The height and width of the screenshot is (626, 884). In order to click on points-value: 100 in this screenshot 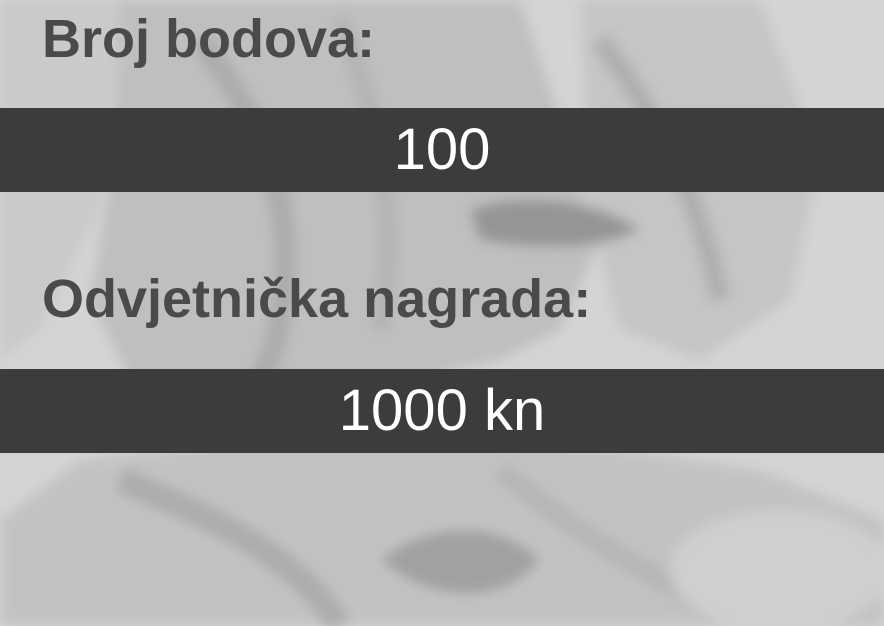, I will do `click(442, 149)`.